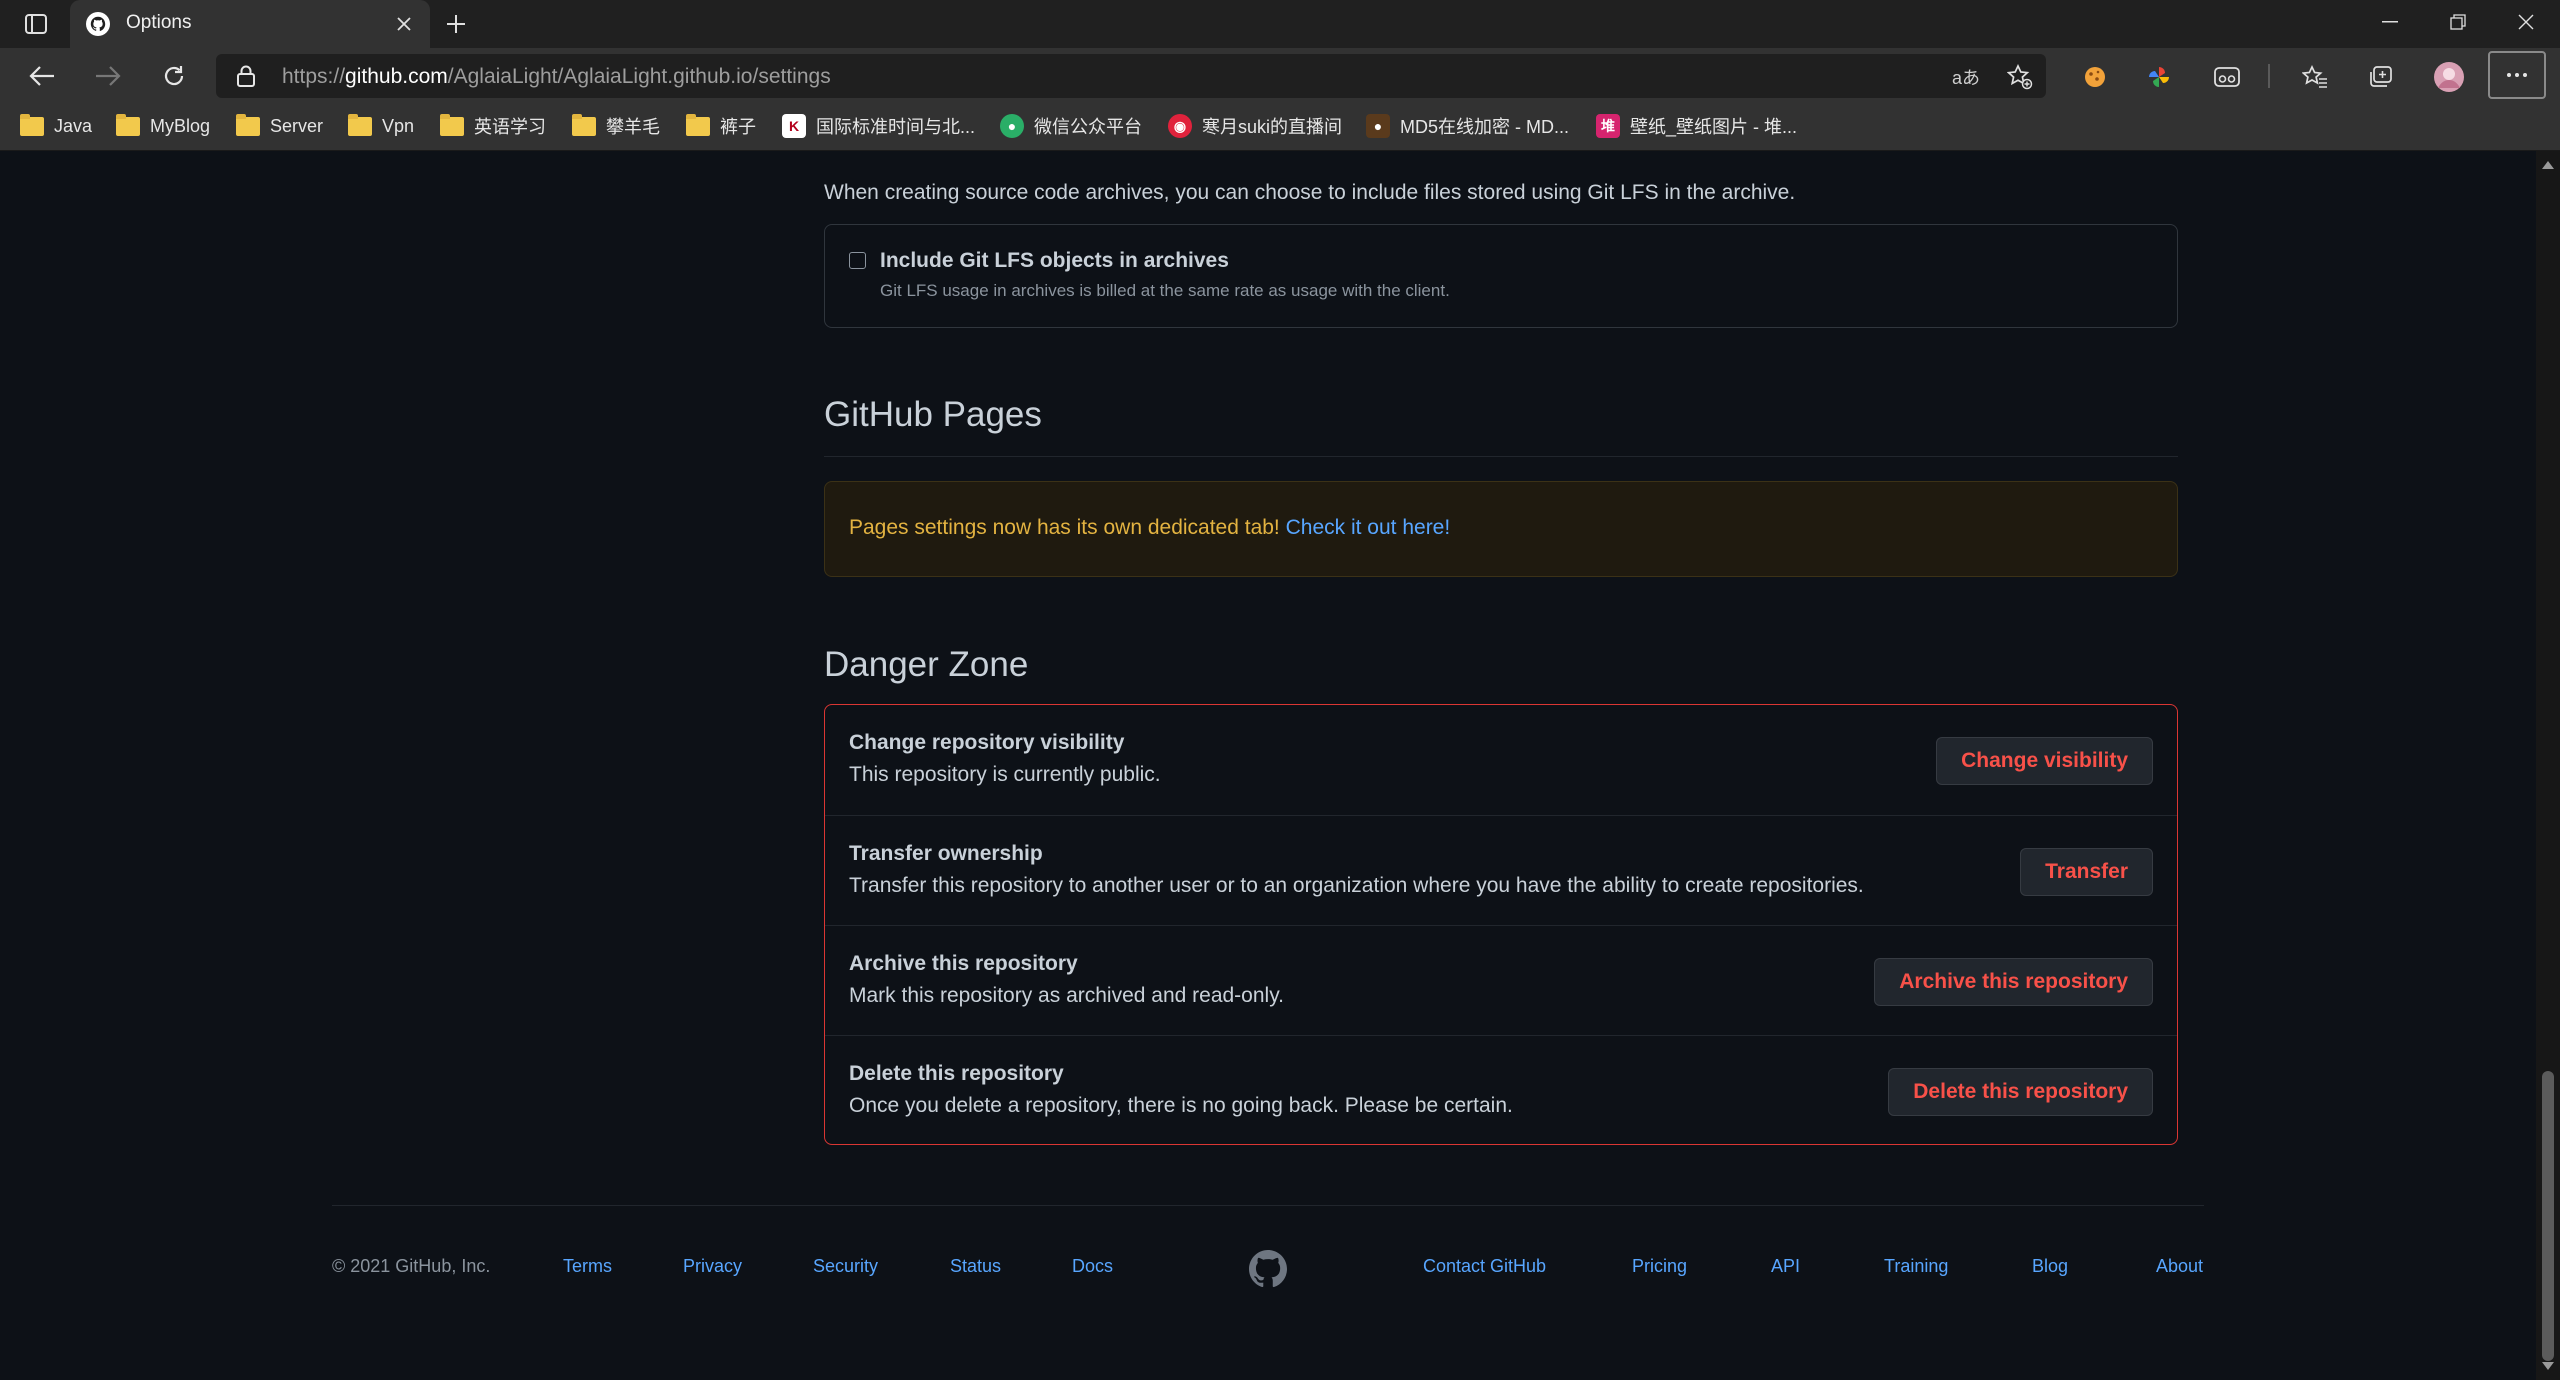  What do you see at coordinates (1785, 1266) in the screenshot?
I see `footer-link-api: API` at bounding box center [1785, 1266].